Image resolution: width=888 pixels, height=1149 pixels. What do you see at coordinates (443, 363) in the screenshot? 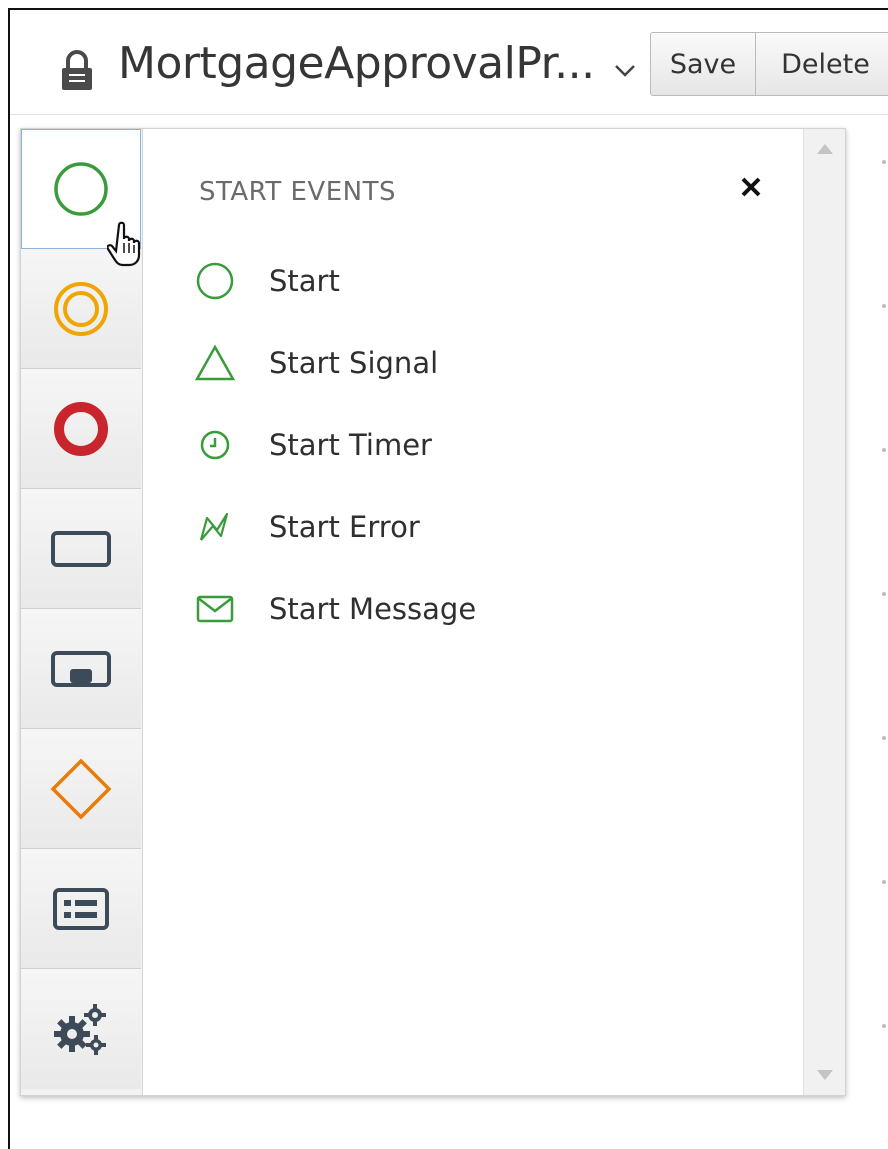
I see `flyout-item-start-signal: Start Signal` at bounding box center [443, 363].